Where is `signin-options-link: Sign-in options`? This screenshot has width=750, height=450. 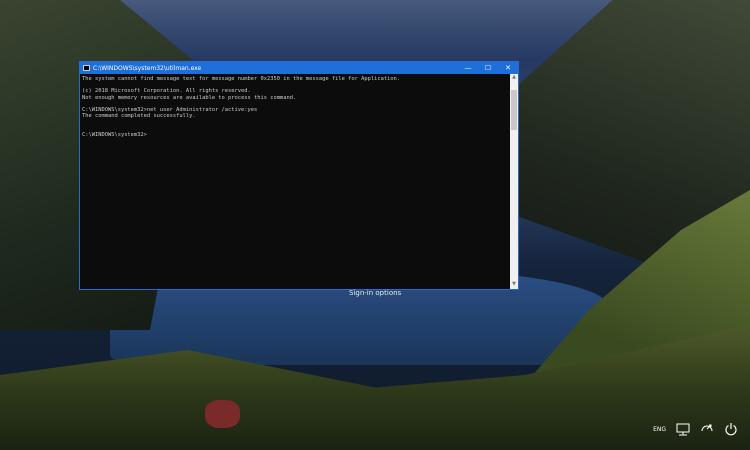
signin-options-link: Sign-in options is located at coordinates (375, 293).